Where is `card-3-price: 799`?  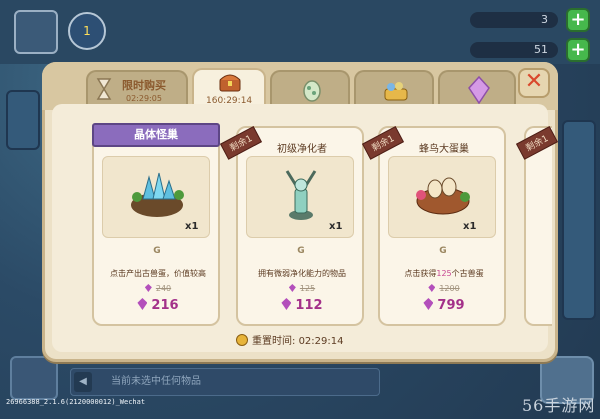
card-3-price: 799 is located at coordinates (444, 305).